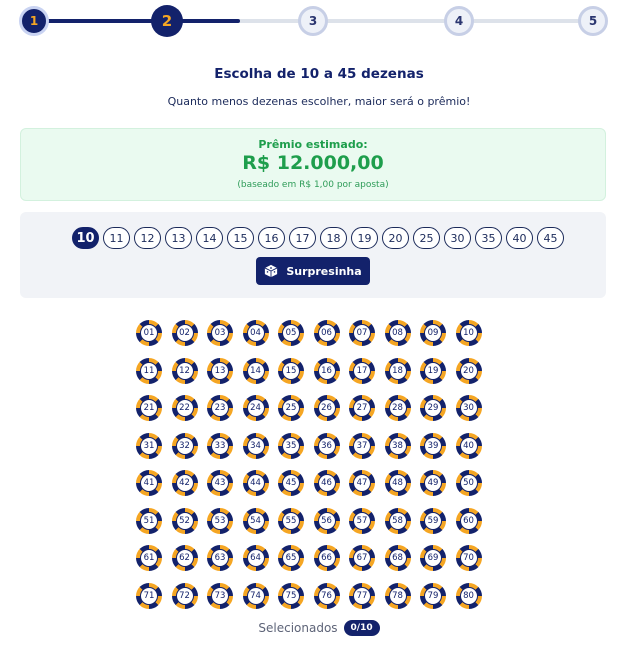  Describe the element at coordinates (468, 408) in the screenshot. I see `number-ball-30: 30` at that location.